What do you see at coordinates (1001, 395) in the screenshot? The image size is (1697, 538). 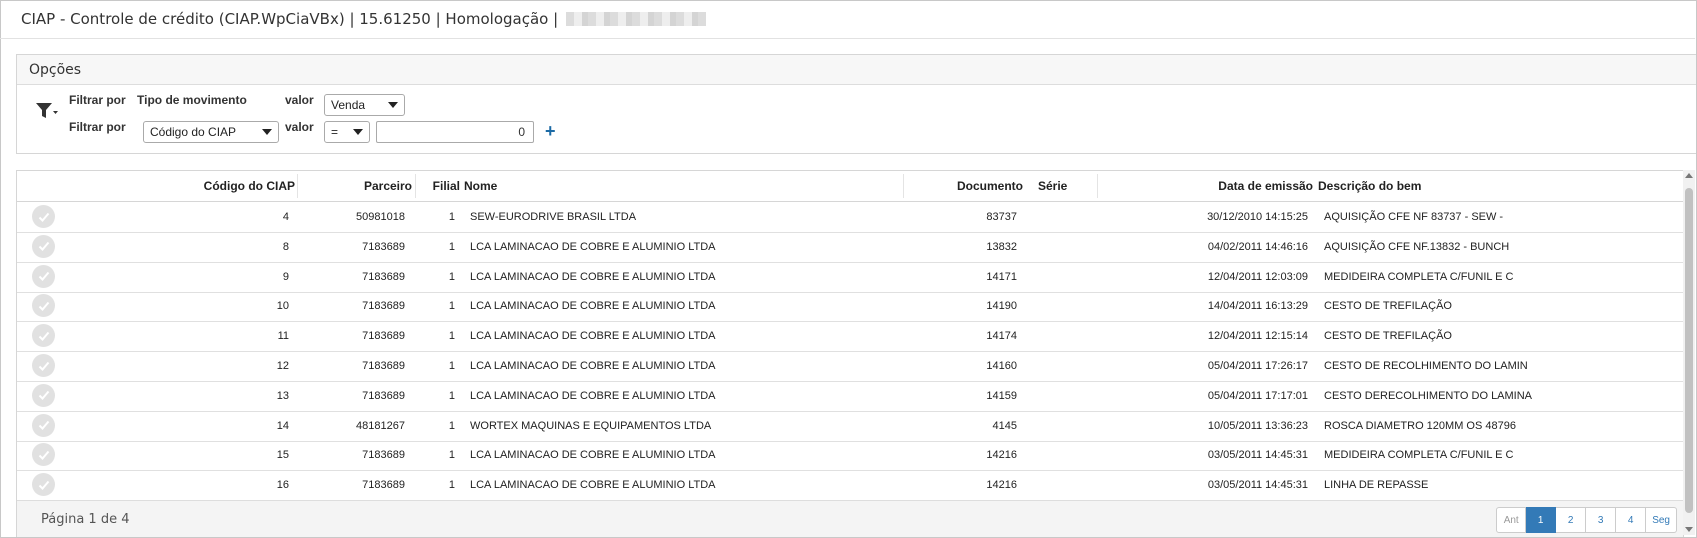 I see `cell-documento: 14159` at bounding box center [1001, 395].